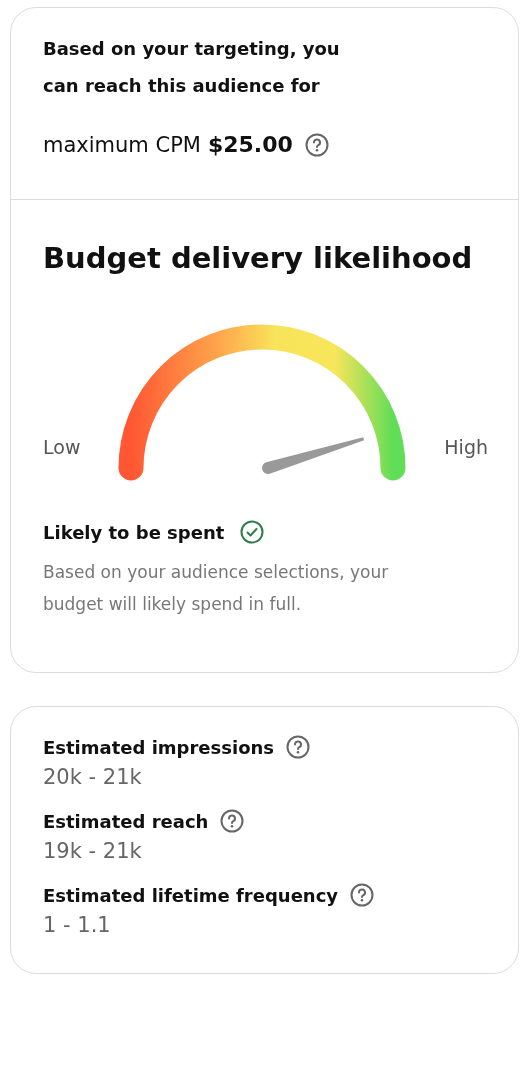 The height and width of the screenshot is (1067, 529). Describe the element at coordinates (134, 532) in the screenshot. I see `status-label: Likely to be spent` at that location.